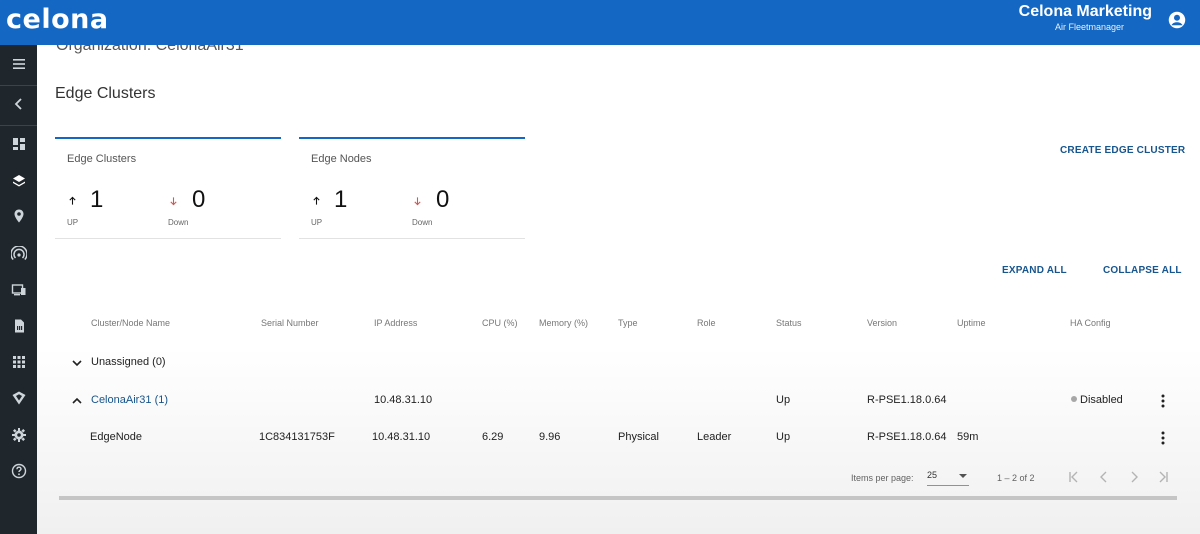 The width and height of the screenshot is (1200, 534). I want to click on help-icon, so click(18, 471).